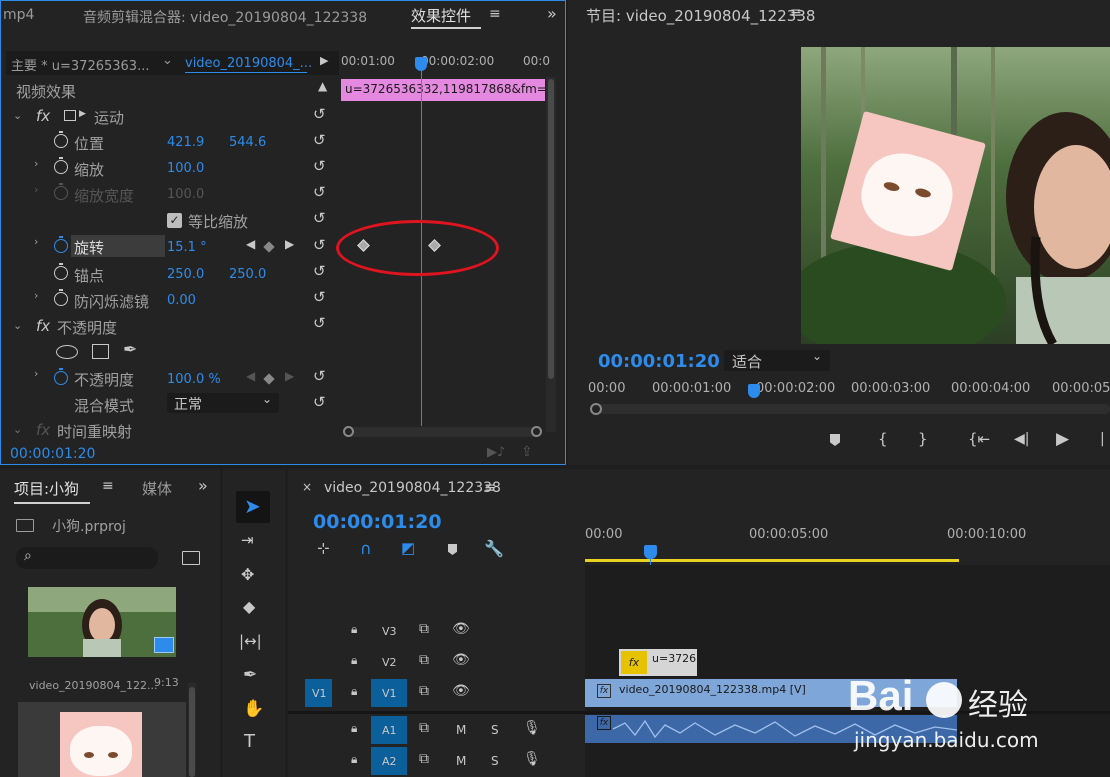 Image resolution: width=1110 pixels, height=777 pixels. I want to click on pen-tool-icon: ✒, so click(250, 675).